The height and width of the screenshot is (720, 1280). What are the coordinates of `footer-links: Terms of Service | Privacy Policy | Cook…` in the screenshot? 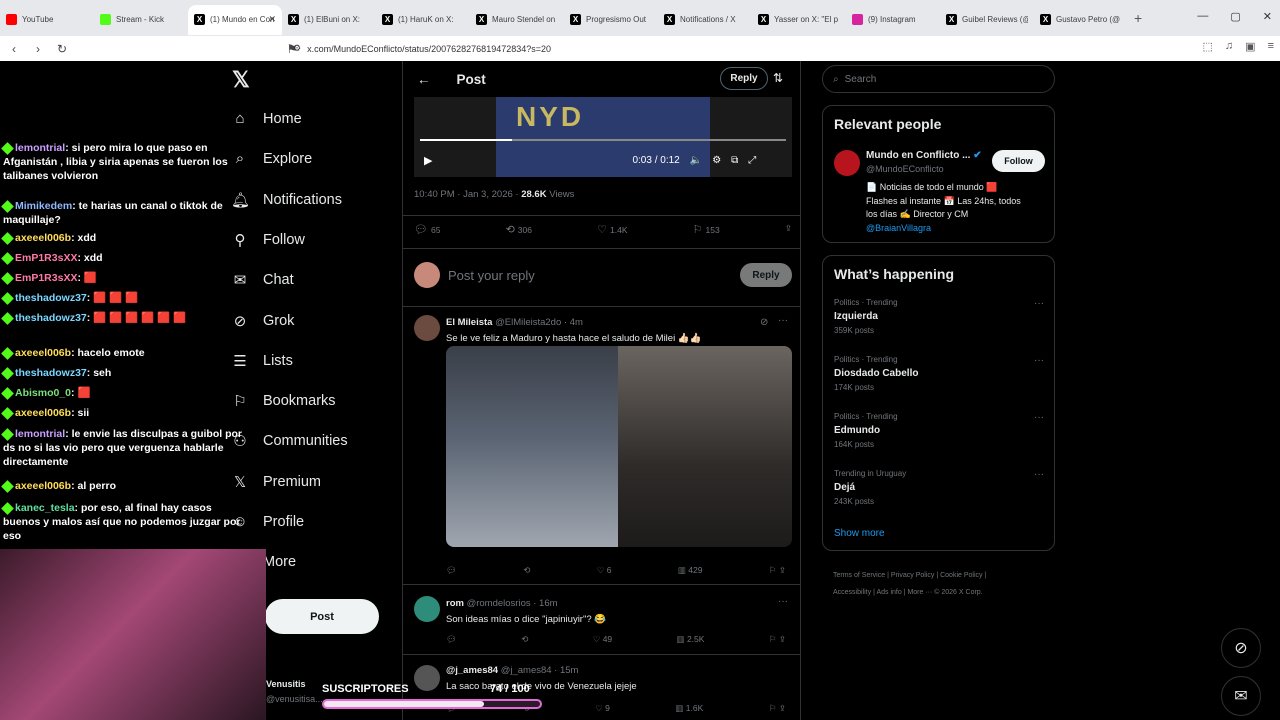 It's located at (943, 575).